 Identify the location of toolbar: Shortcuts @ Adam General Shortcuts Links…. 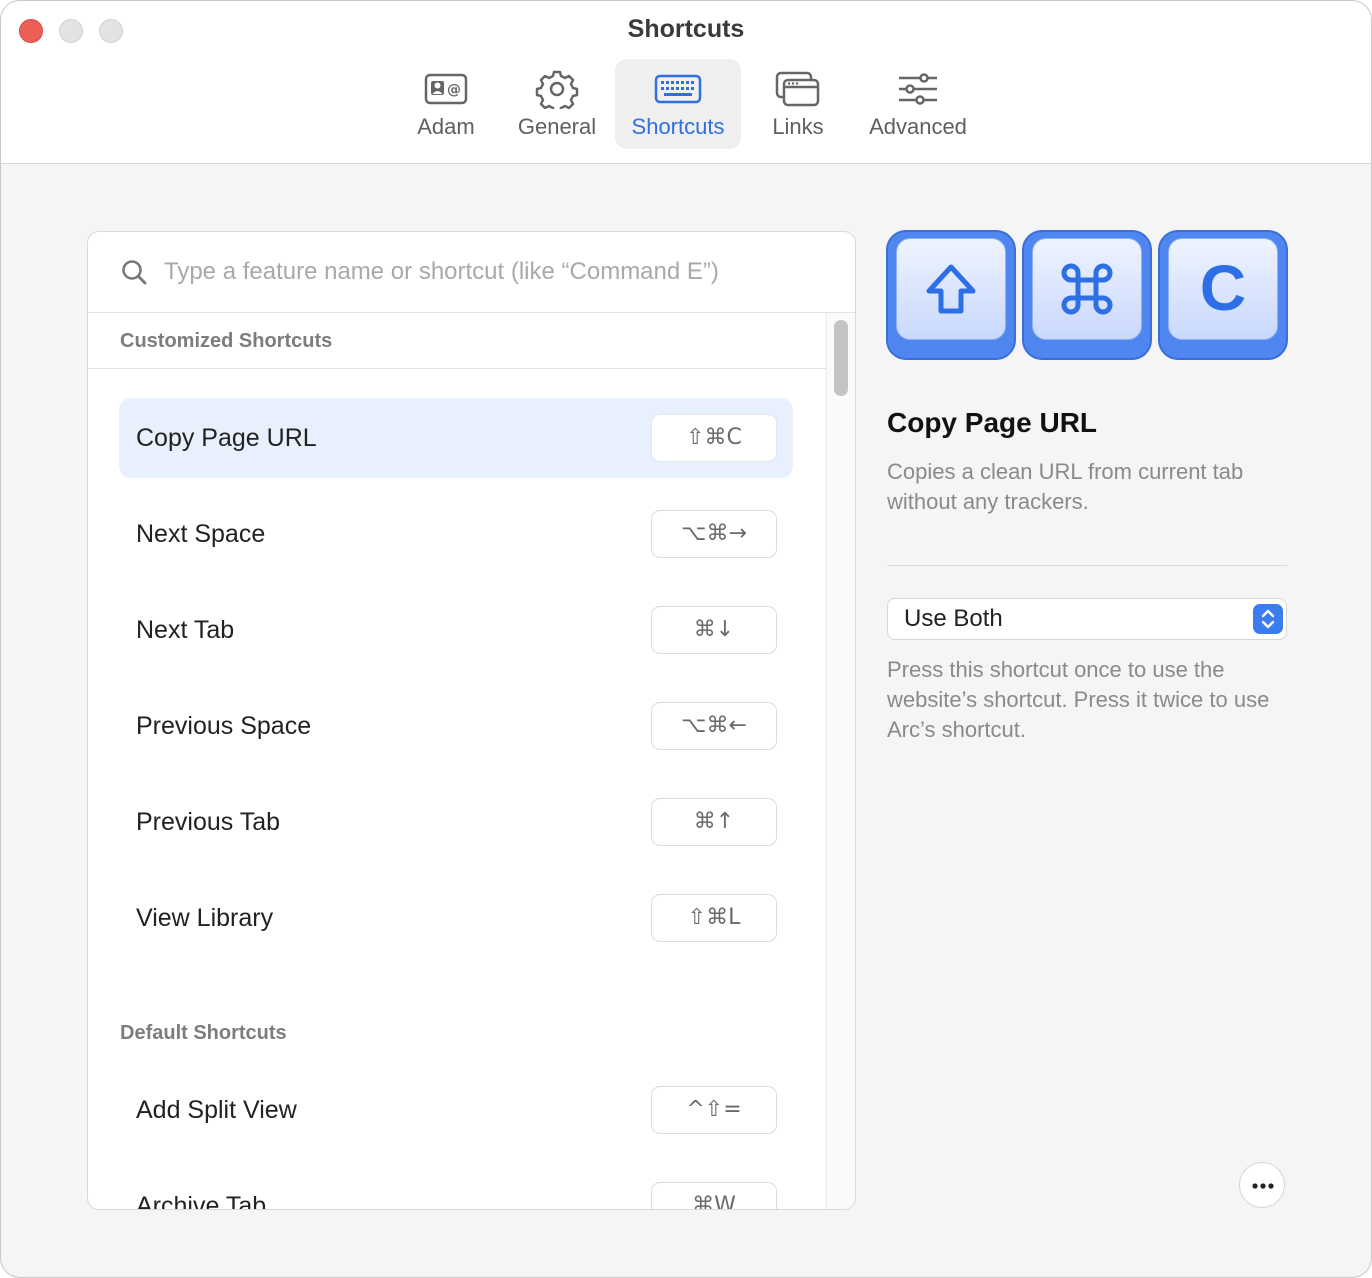
(686, 82).